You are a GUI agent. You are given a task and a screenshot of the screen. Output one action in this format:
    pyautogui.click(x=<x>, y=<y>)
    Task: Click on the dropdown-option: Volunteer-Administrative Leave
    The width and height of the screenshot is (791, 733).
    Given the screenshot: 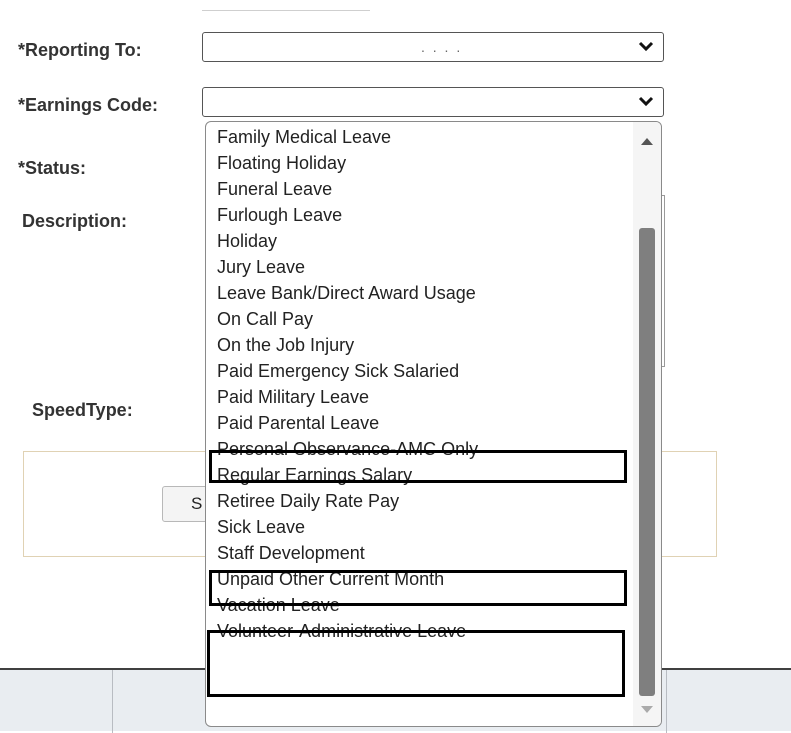 What is the action you would take?
    pyautogui.click(x=421, y=634)
    